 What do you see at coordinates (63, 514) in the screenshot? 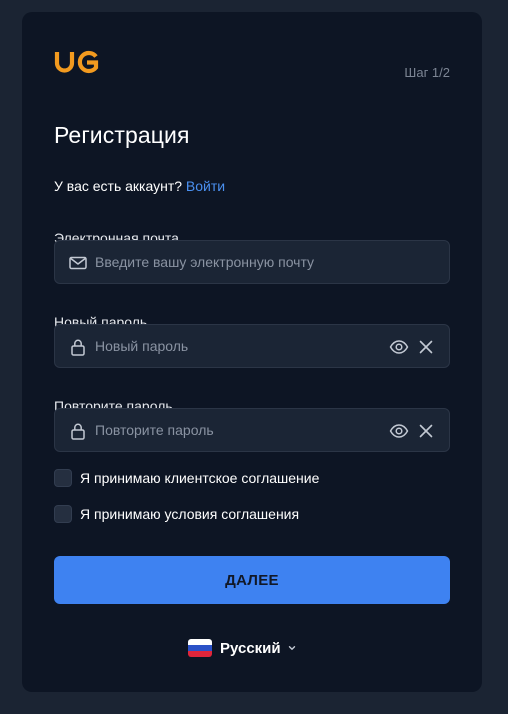
I see `terms-agreement-checkbox` at bounding box center [63, 514].